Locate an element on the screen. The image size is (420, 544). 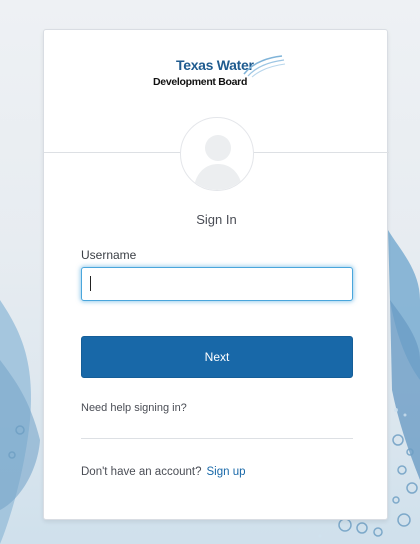
signup-row: Don't have an account? Sign up is located at coordinates (163, 472).